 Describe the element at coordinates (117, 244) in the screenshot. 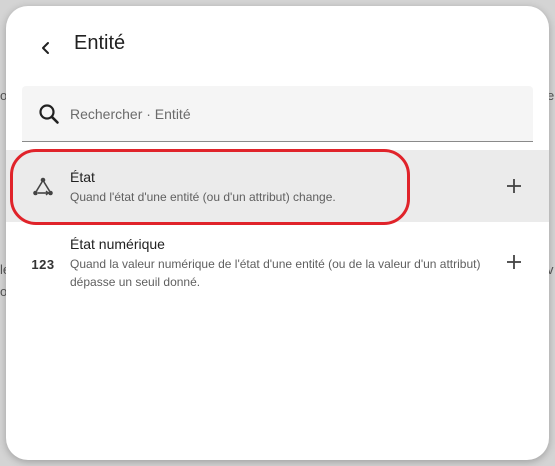

I see `item-title: État numérique` at that location.